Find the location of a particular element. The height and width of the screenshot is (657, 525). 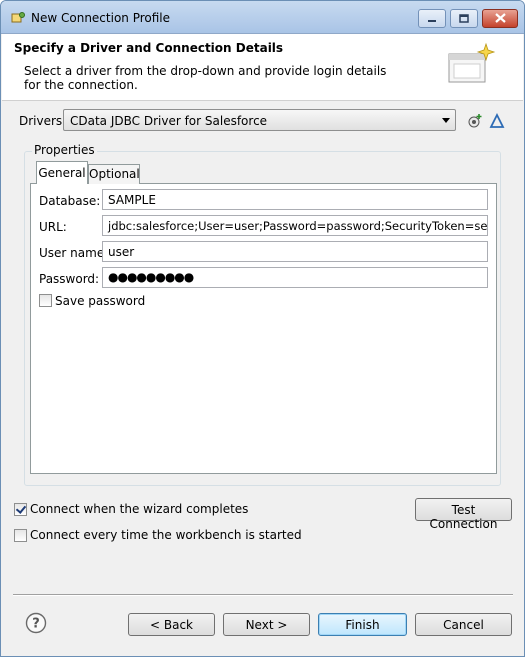

user-name-value: user is located at coordinates (121, 252).